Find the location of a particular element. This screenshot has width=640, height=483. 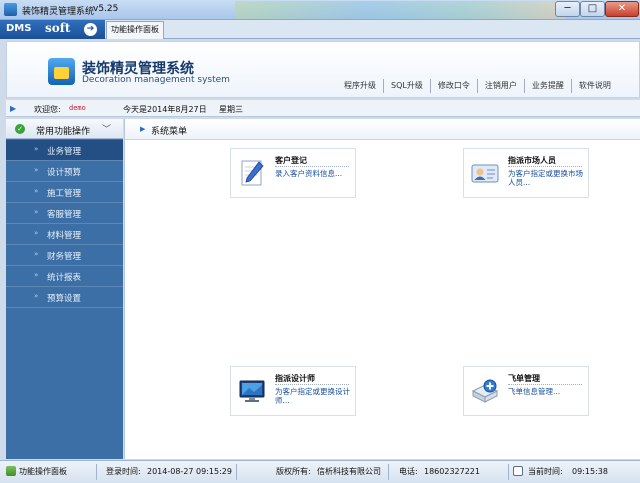

main-header: ▶ 系统菜单 is located at coordinates (382, 129).